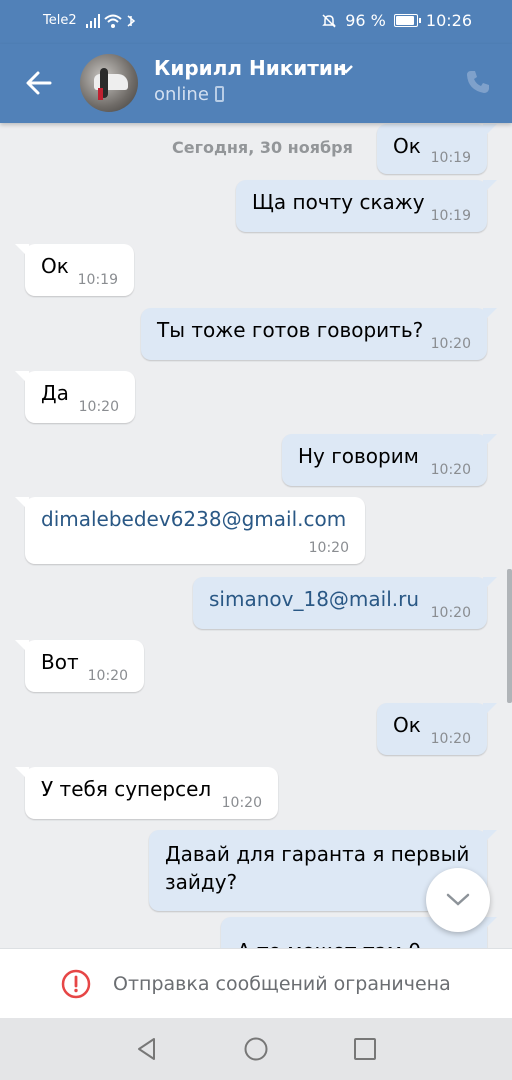  What do you see at coordinates (60, 662) in the screenshot?
I see `message-text: Вот` at bounding box center [60, 662].